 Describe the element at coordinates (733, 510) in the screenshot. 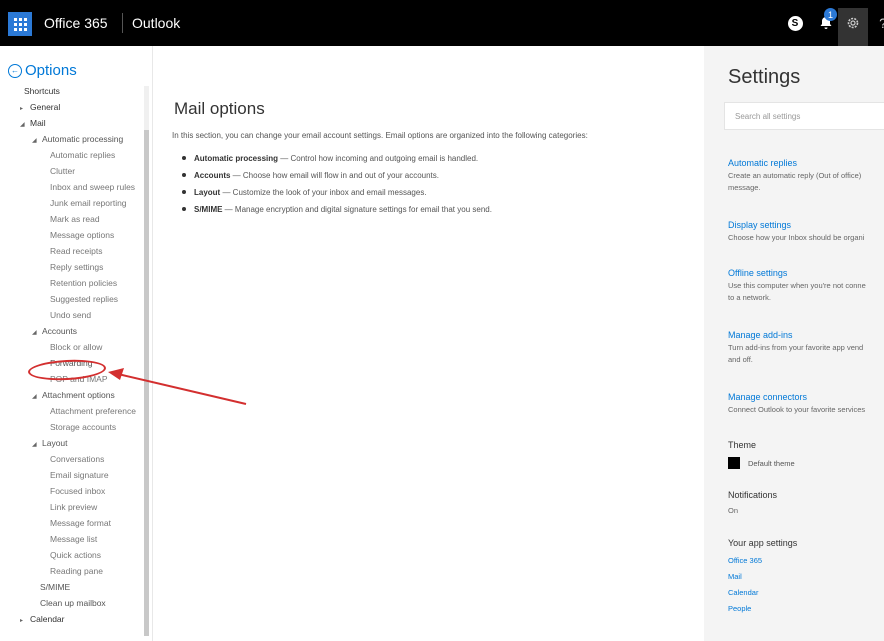

I see `notifications-value: On` at that location.